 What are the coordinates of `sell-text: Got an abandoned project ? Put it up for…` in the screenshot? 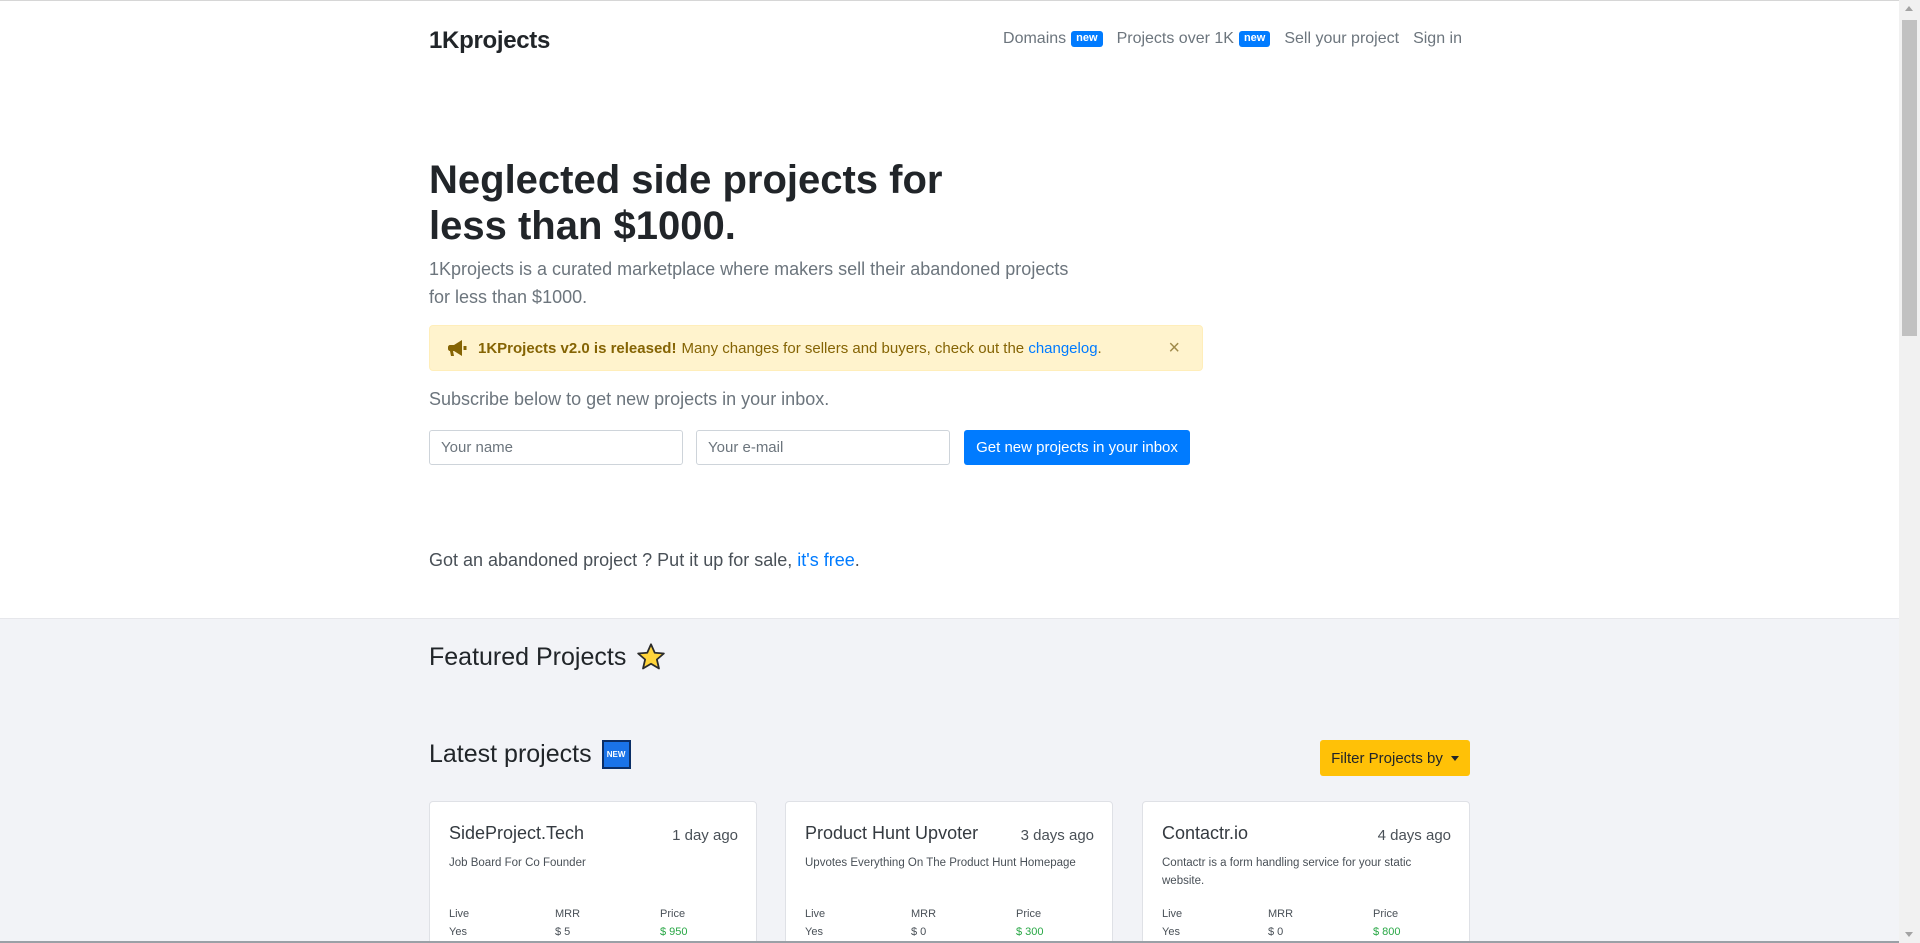 It's located at (611, 560).